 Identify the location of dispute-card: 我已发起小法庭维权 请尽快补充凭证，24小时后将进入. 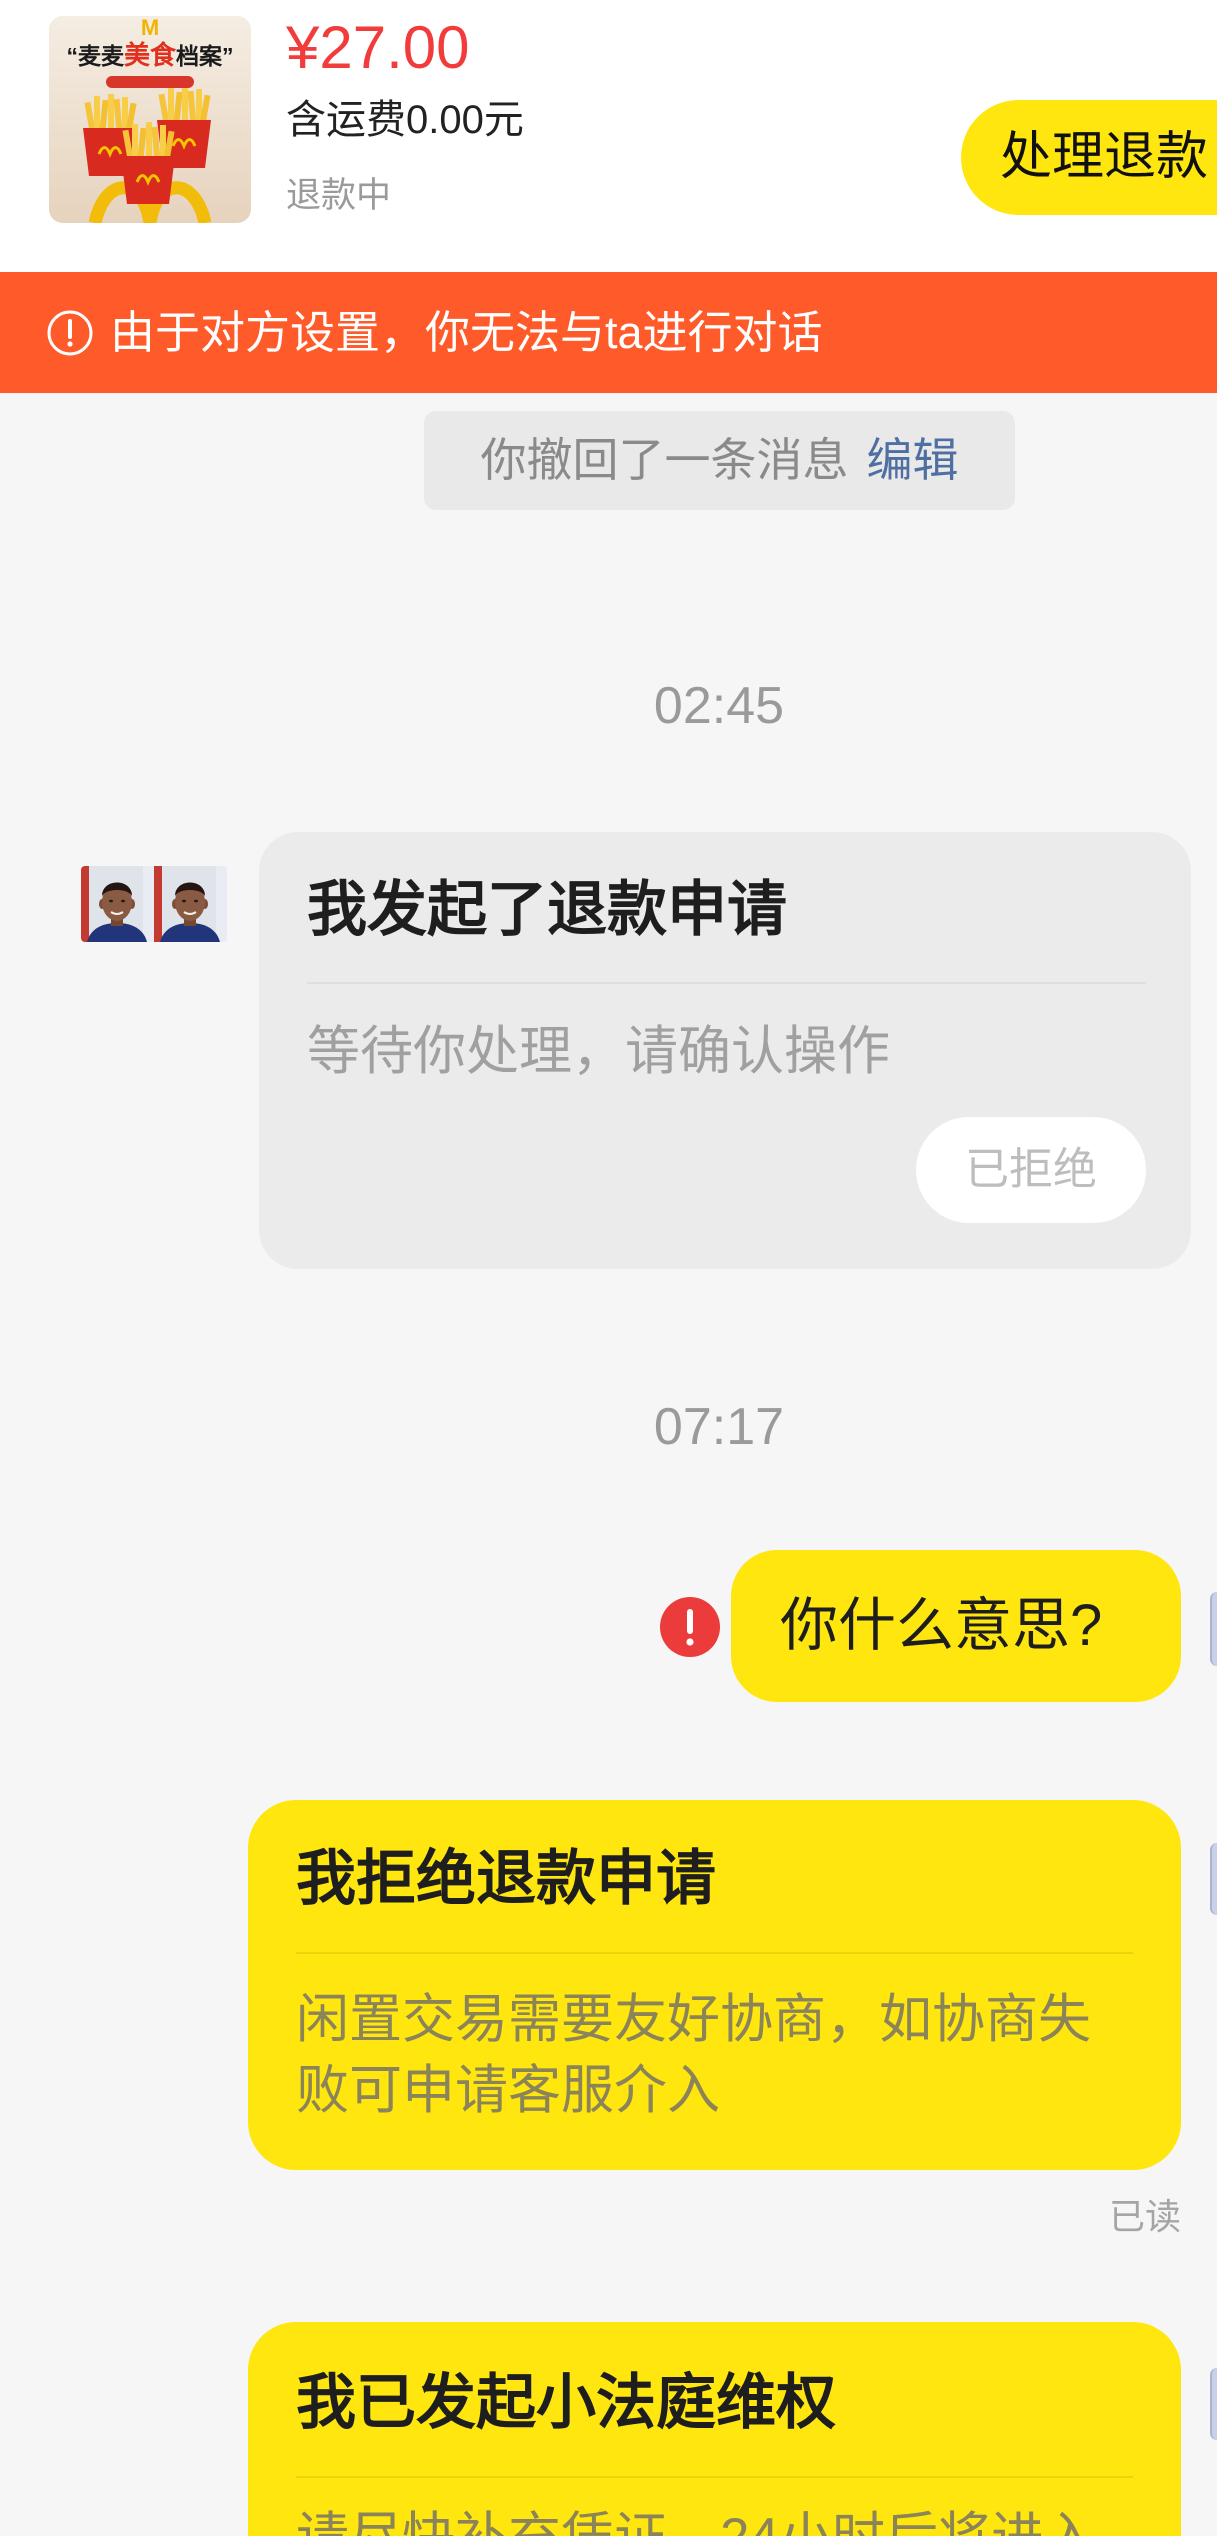
(714, 2429).